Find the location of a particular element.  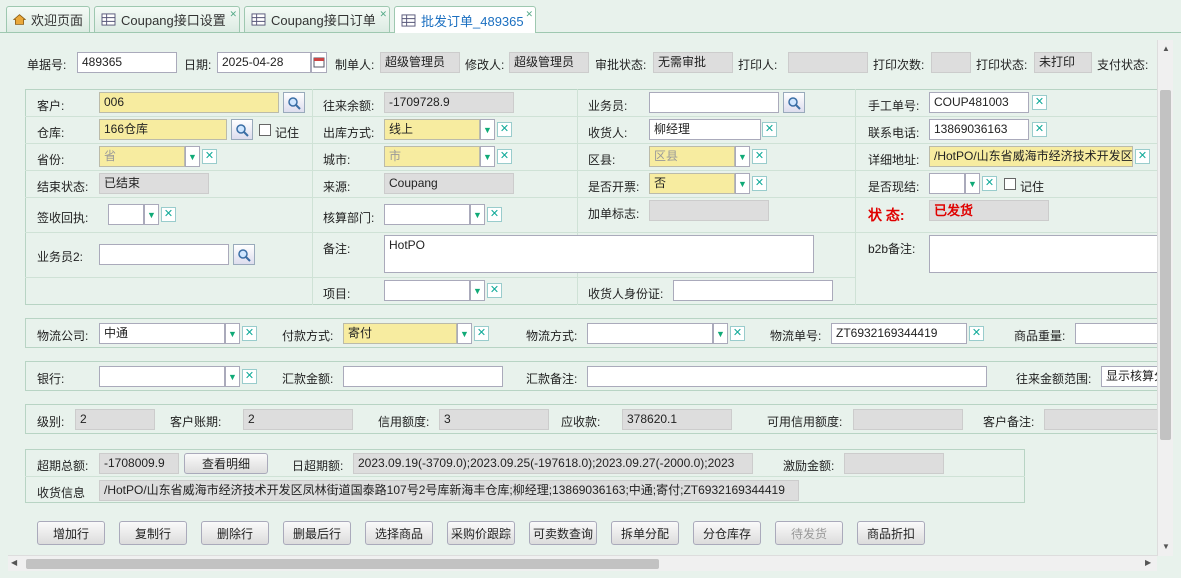

add-row-button: 增加行 is located at coordinates (71, 533).